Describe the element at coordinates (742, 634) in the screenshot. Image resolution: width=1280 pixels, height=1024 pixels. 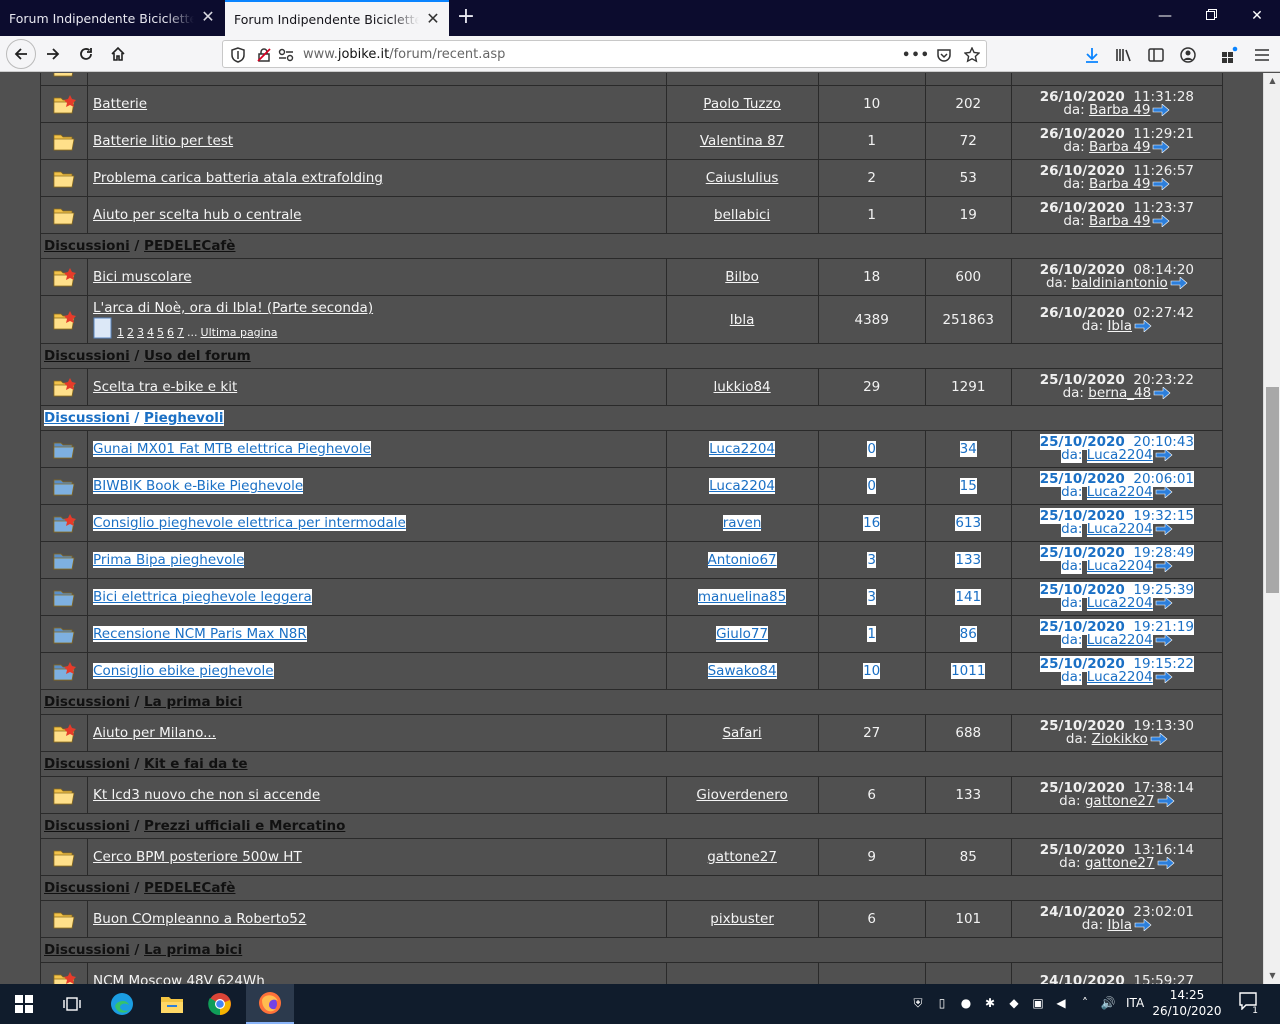
I see `topic-author-link: Giulo77` at that location.